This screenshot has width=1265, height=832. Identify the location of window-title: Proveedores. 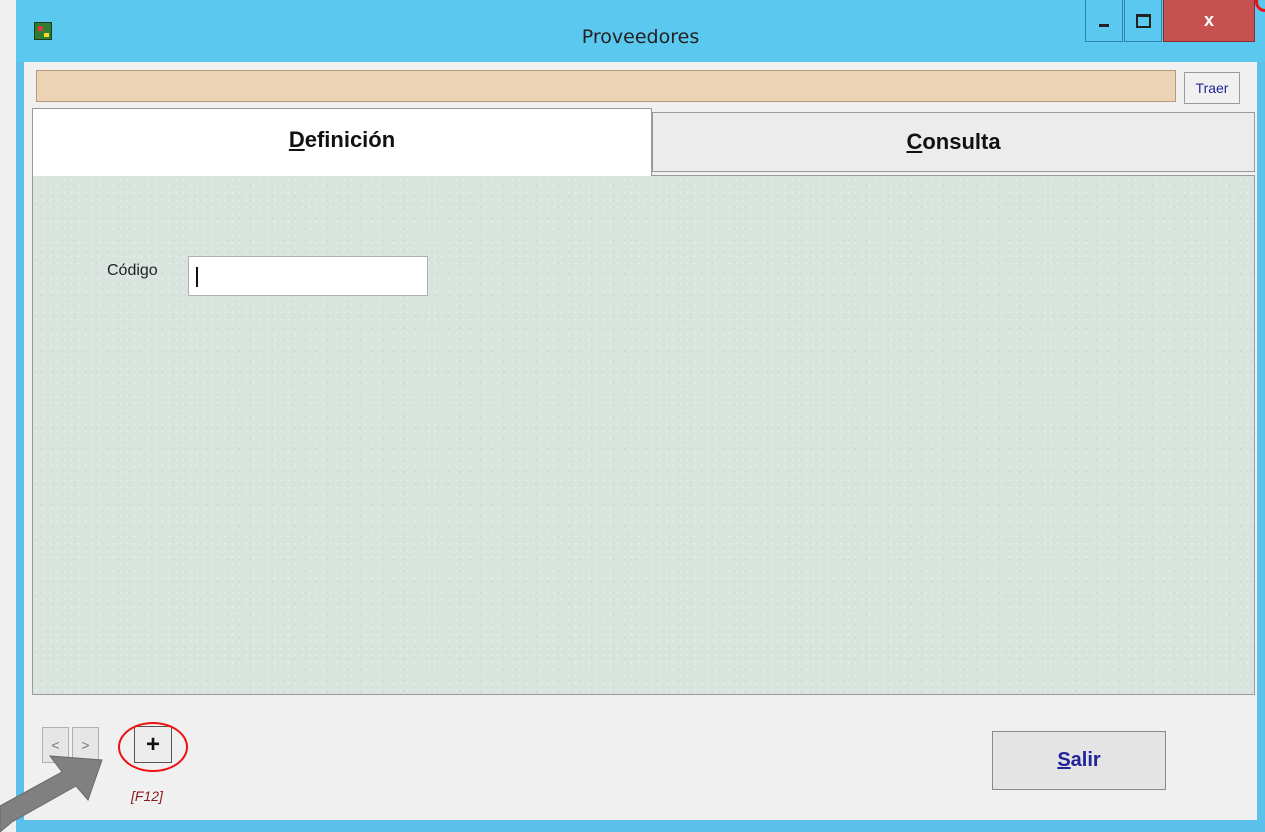
(640, 37).